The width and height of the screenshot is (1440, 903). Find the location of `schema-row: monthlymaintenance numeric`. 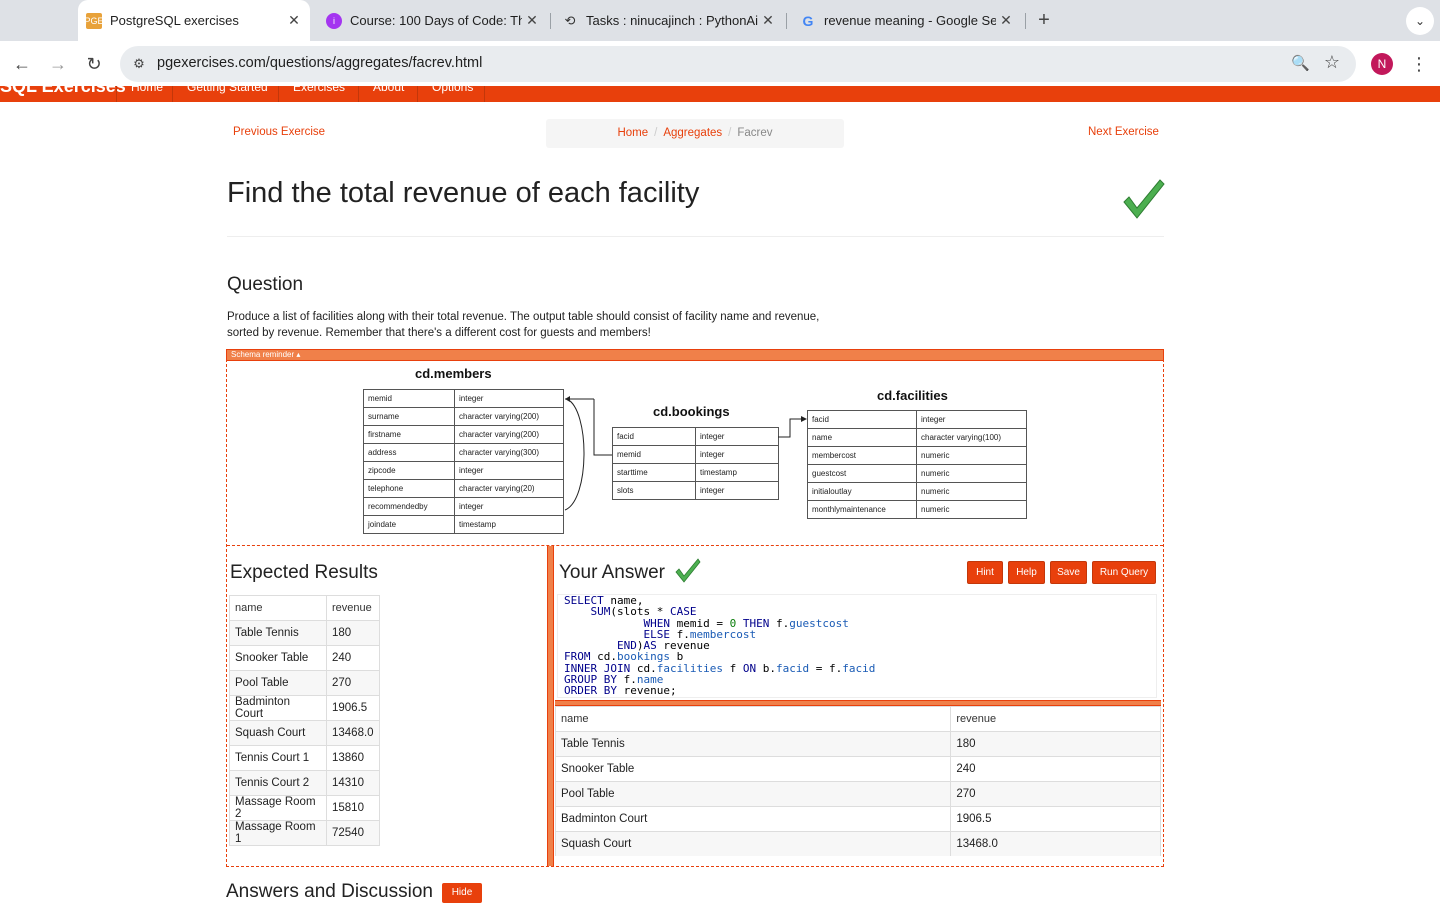

schema-row: monthlymaintenance numeric is located at coordinates (917, 509).